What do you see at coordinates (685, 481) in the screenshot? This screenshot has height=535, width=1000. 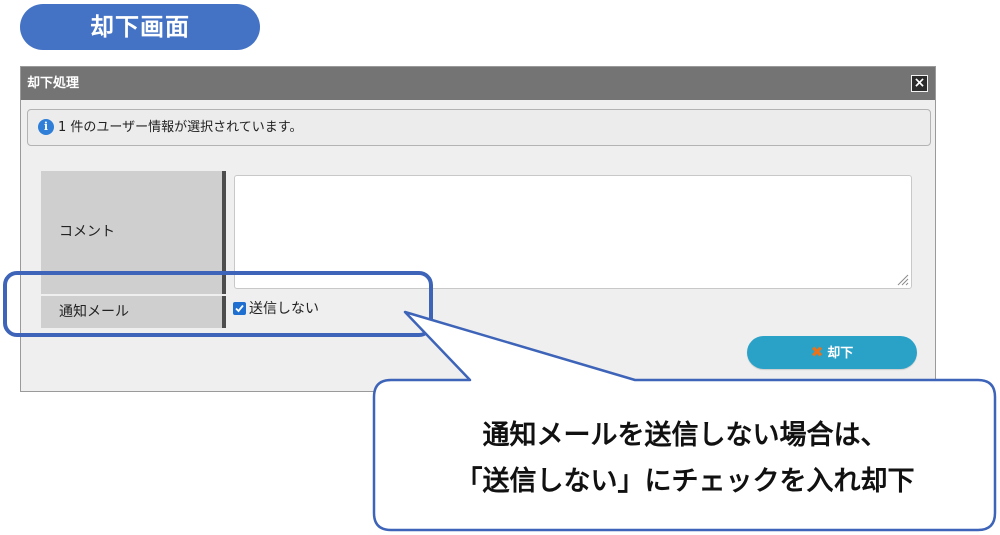 I see `callout-line-2: 「送信しない」にチェックを入れ却下` at bounding box center [685, 481].